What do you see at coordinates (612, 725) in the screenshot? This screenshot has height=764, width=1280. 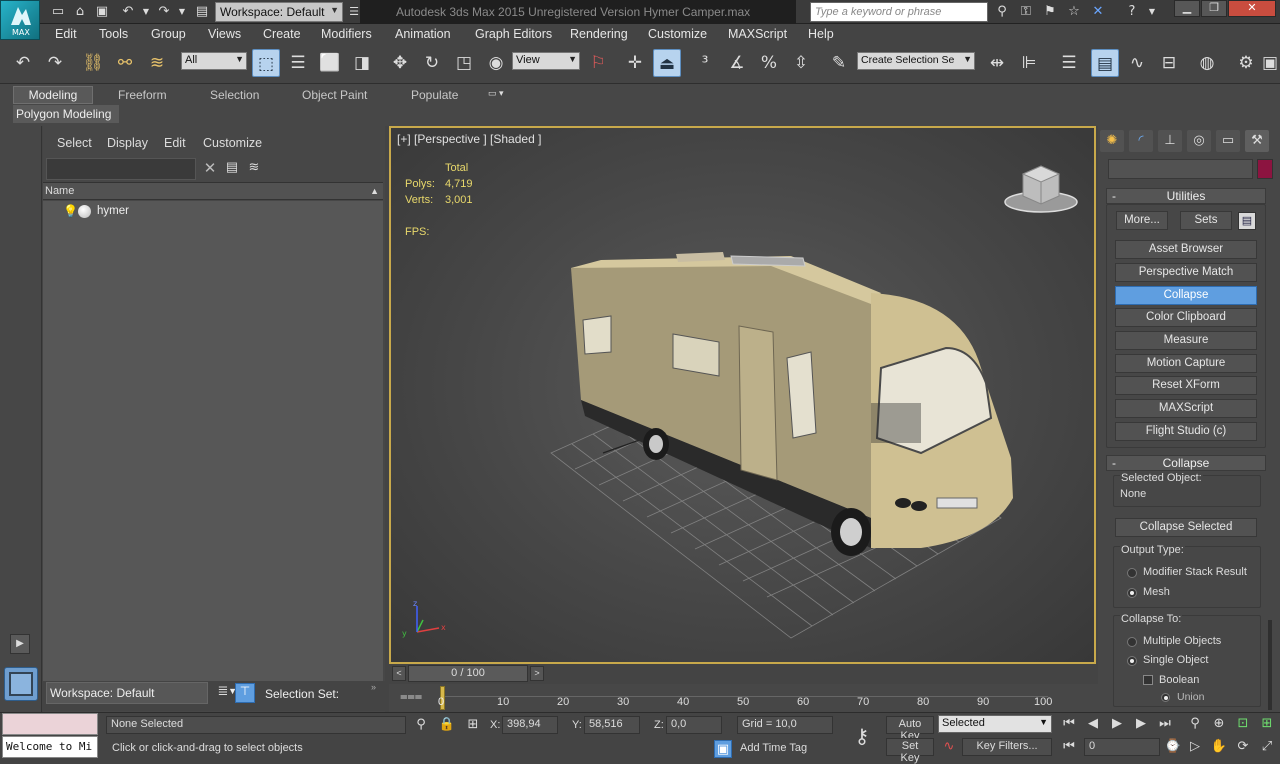 I see `y-coordinate-field: 58,516` at bounding box center [612, 725].